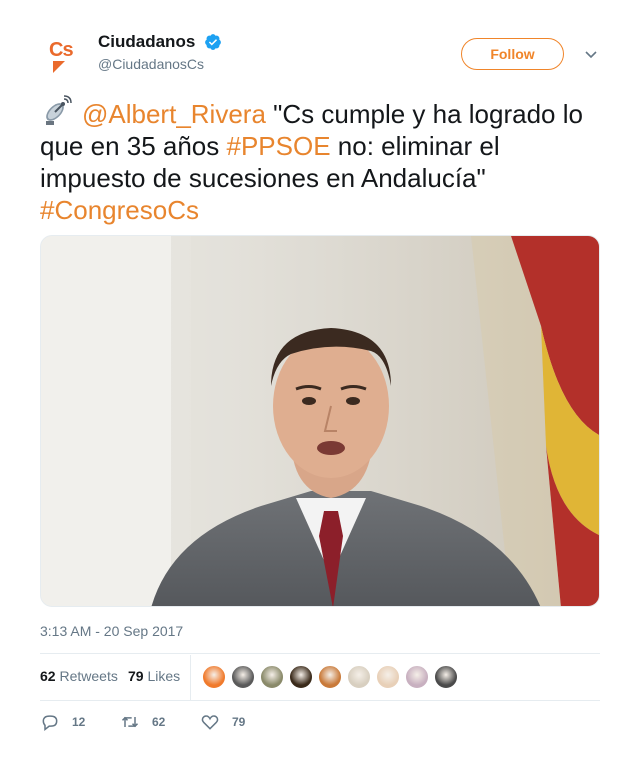 This screenshot has height=762, width=640. I want to click on likes-stat: 79 Likes, so click(154, 676).